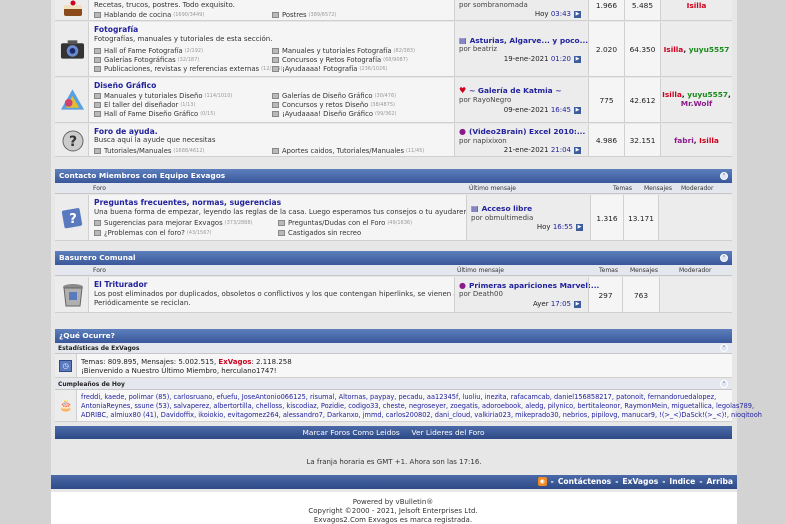  What do you see at coordinates (493, 5) in the screenshot?
I see `last-post-author: por sombranomada` at bounding box center [493, 5].